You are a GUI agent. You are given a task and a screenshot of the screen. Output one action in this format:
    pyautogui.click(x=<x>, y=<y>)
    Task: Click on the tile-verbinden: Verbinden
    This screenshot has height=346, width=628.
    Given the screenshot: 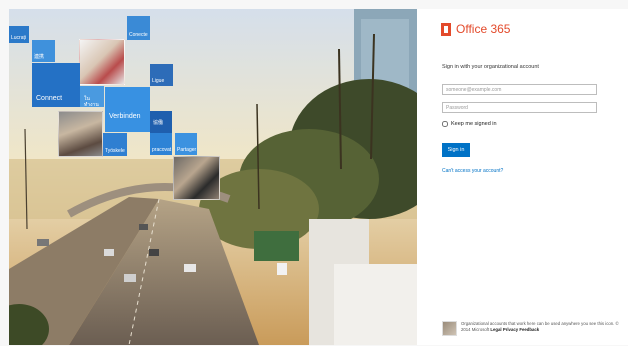 What is the action you would take?
    pyautogui.click(x=127, y=109)
    